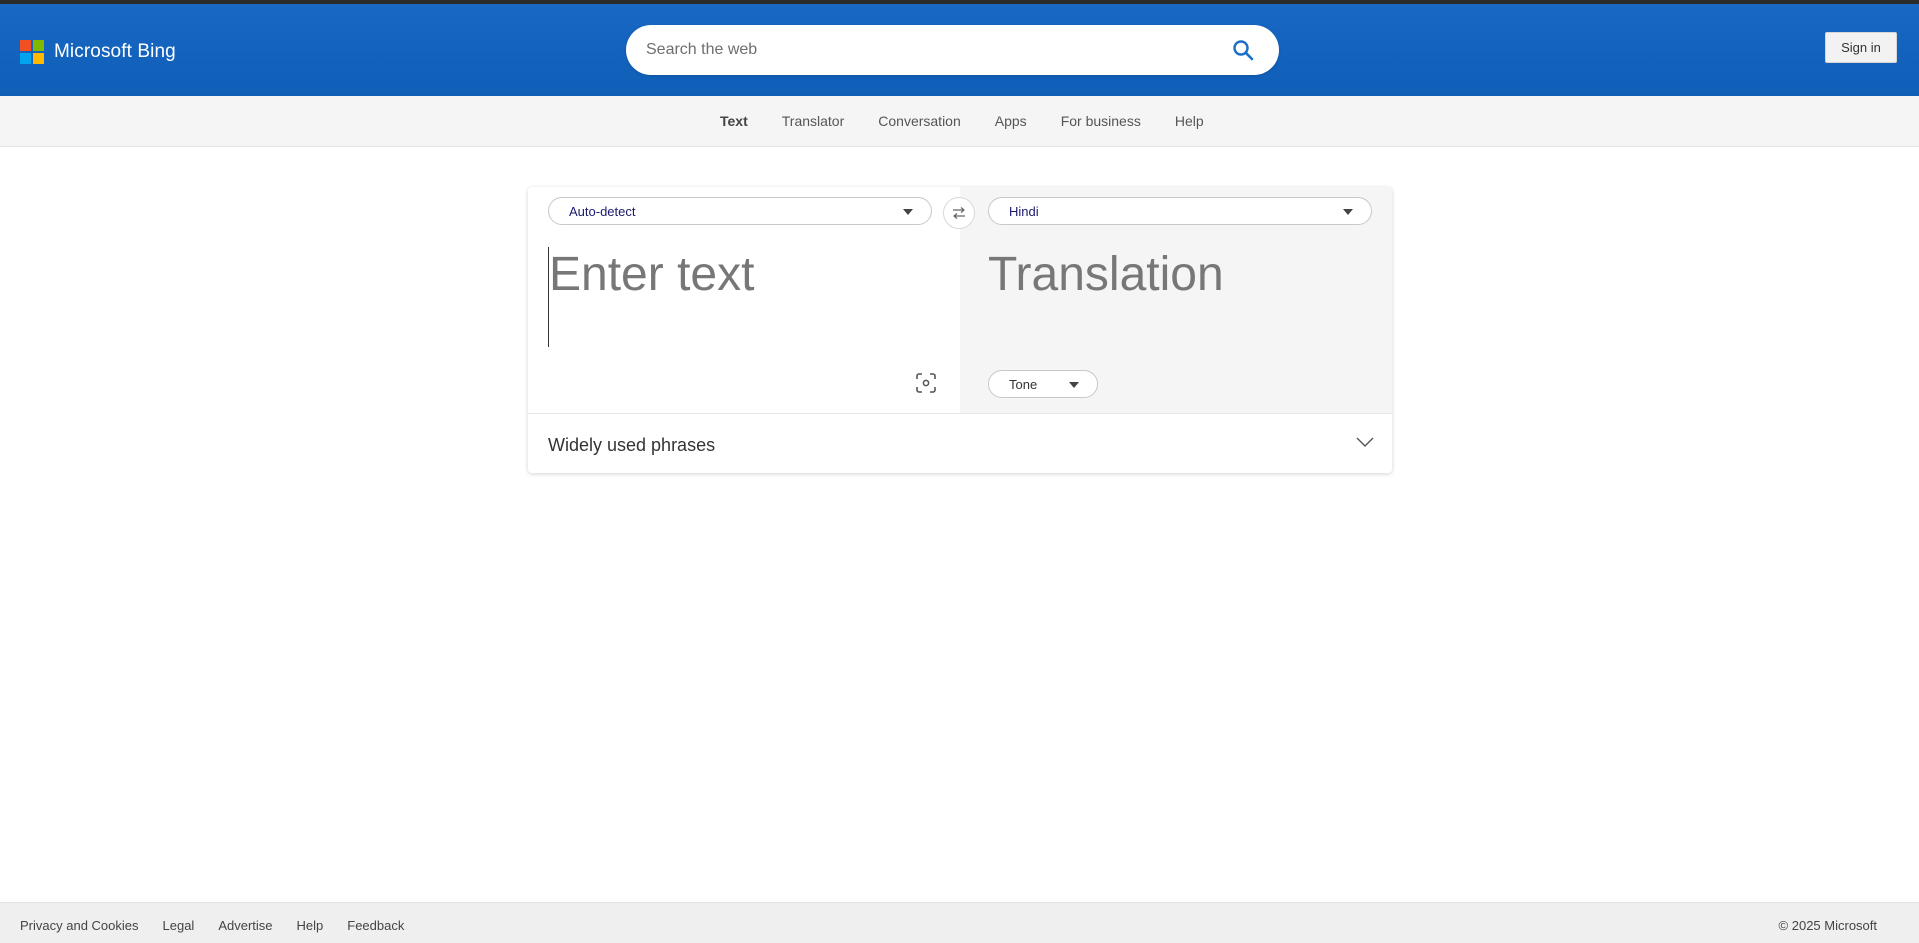 The width and height of the screenshot is (1919, 943). What do you see at coordinates (632, 445) in the screenshot?
I see `phrases-label: Widely used phrases` at bounding box center [632, 445].